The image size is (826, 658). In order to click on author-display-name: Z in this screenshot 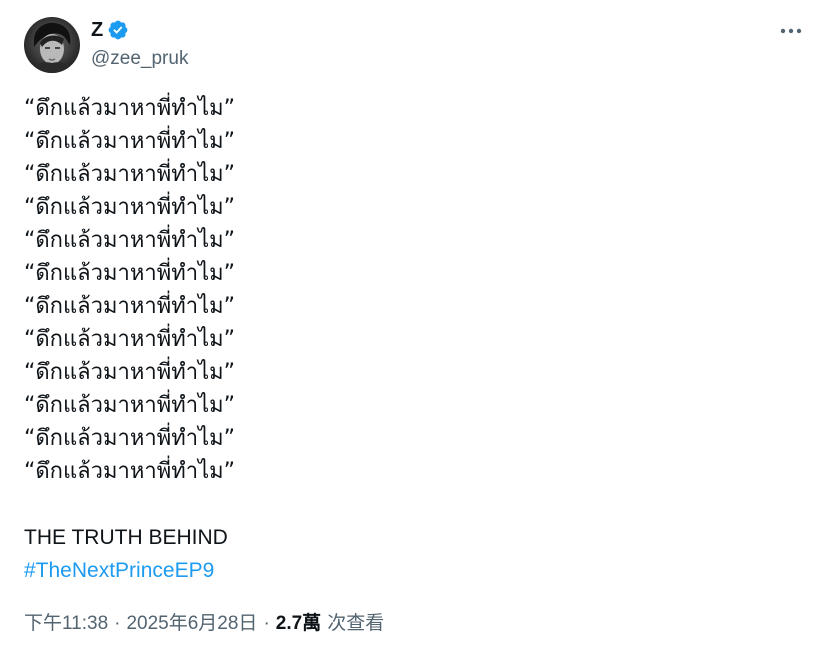, I will do `click(97, 30)`.